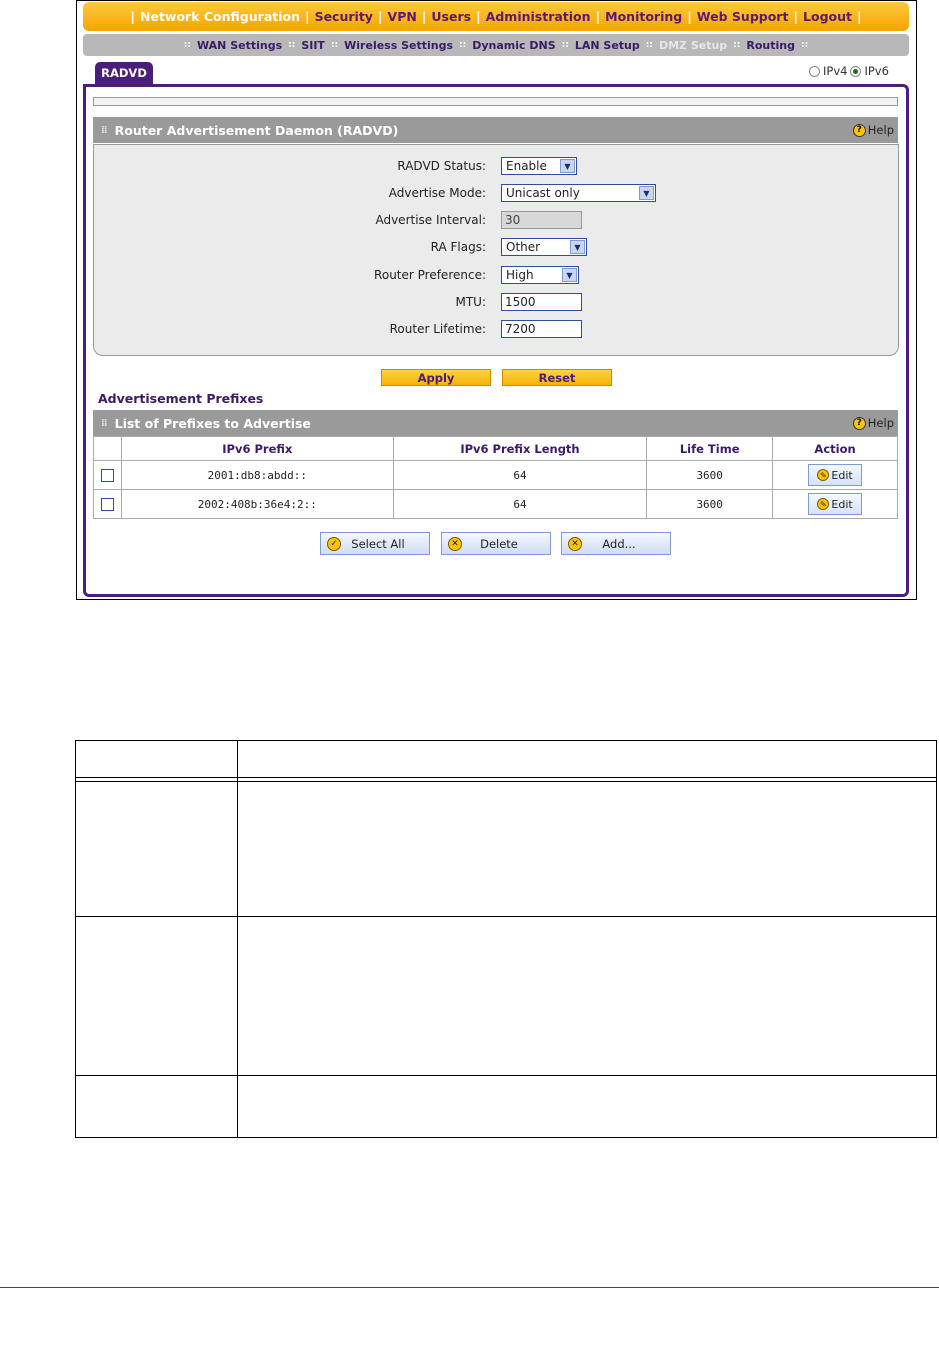 Image resolution: width=939 pixels, height=1356 pixels. Describe the element at coordinates (835, 71) in the screenshot. I see `ipv4-label: IPv4` at that location.